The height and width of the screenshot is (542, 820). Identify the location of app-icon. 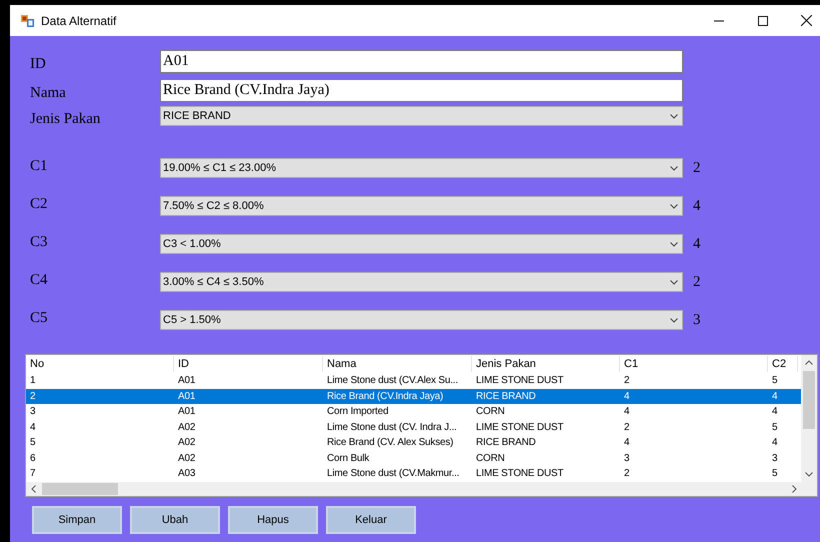
(27, 20).